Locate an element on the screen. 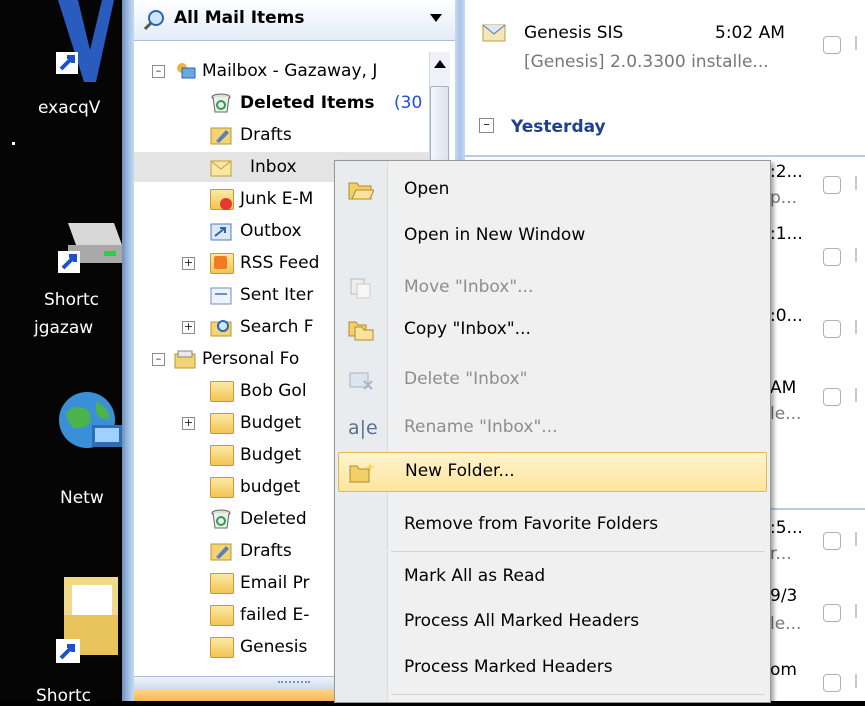  inbox-icon is located at coordinates (221, 167).